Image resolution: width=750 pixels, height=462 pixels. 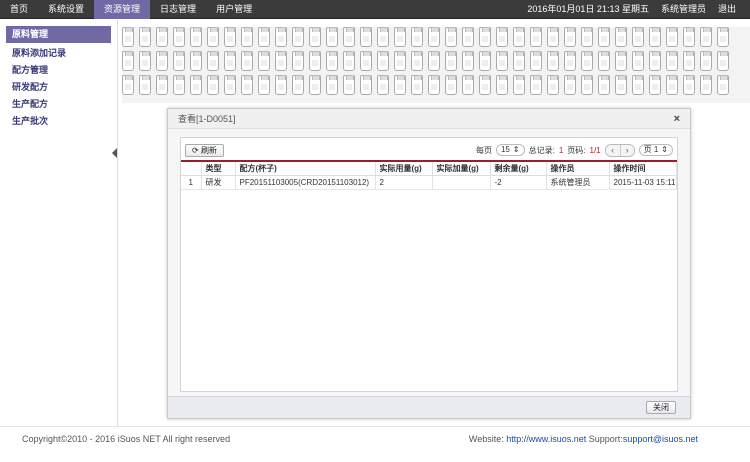 I want to click on sidebar-item-production-formula: 生产配方, so click(x=58, y=104).